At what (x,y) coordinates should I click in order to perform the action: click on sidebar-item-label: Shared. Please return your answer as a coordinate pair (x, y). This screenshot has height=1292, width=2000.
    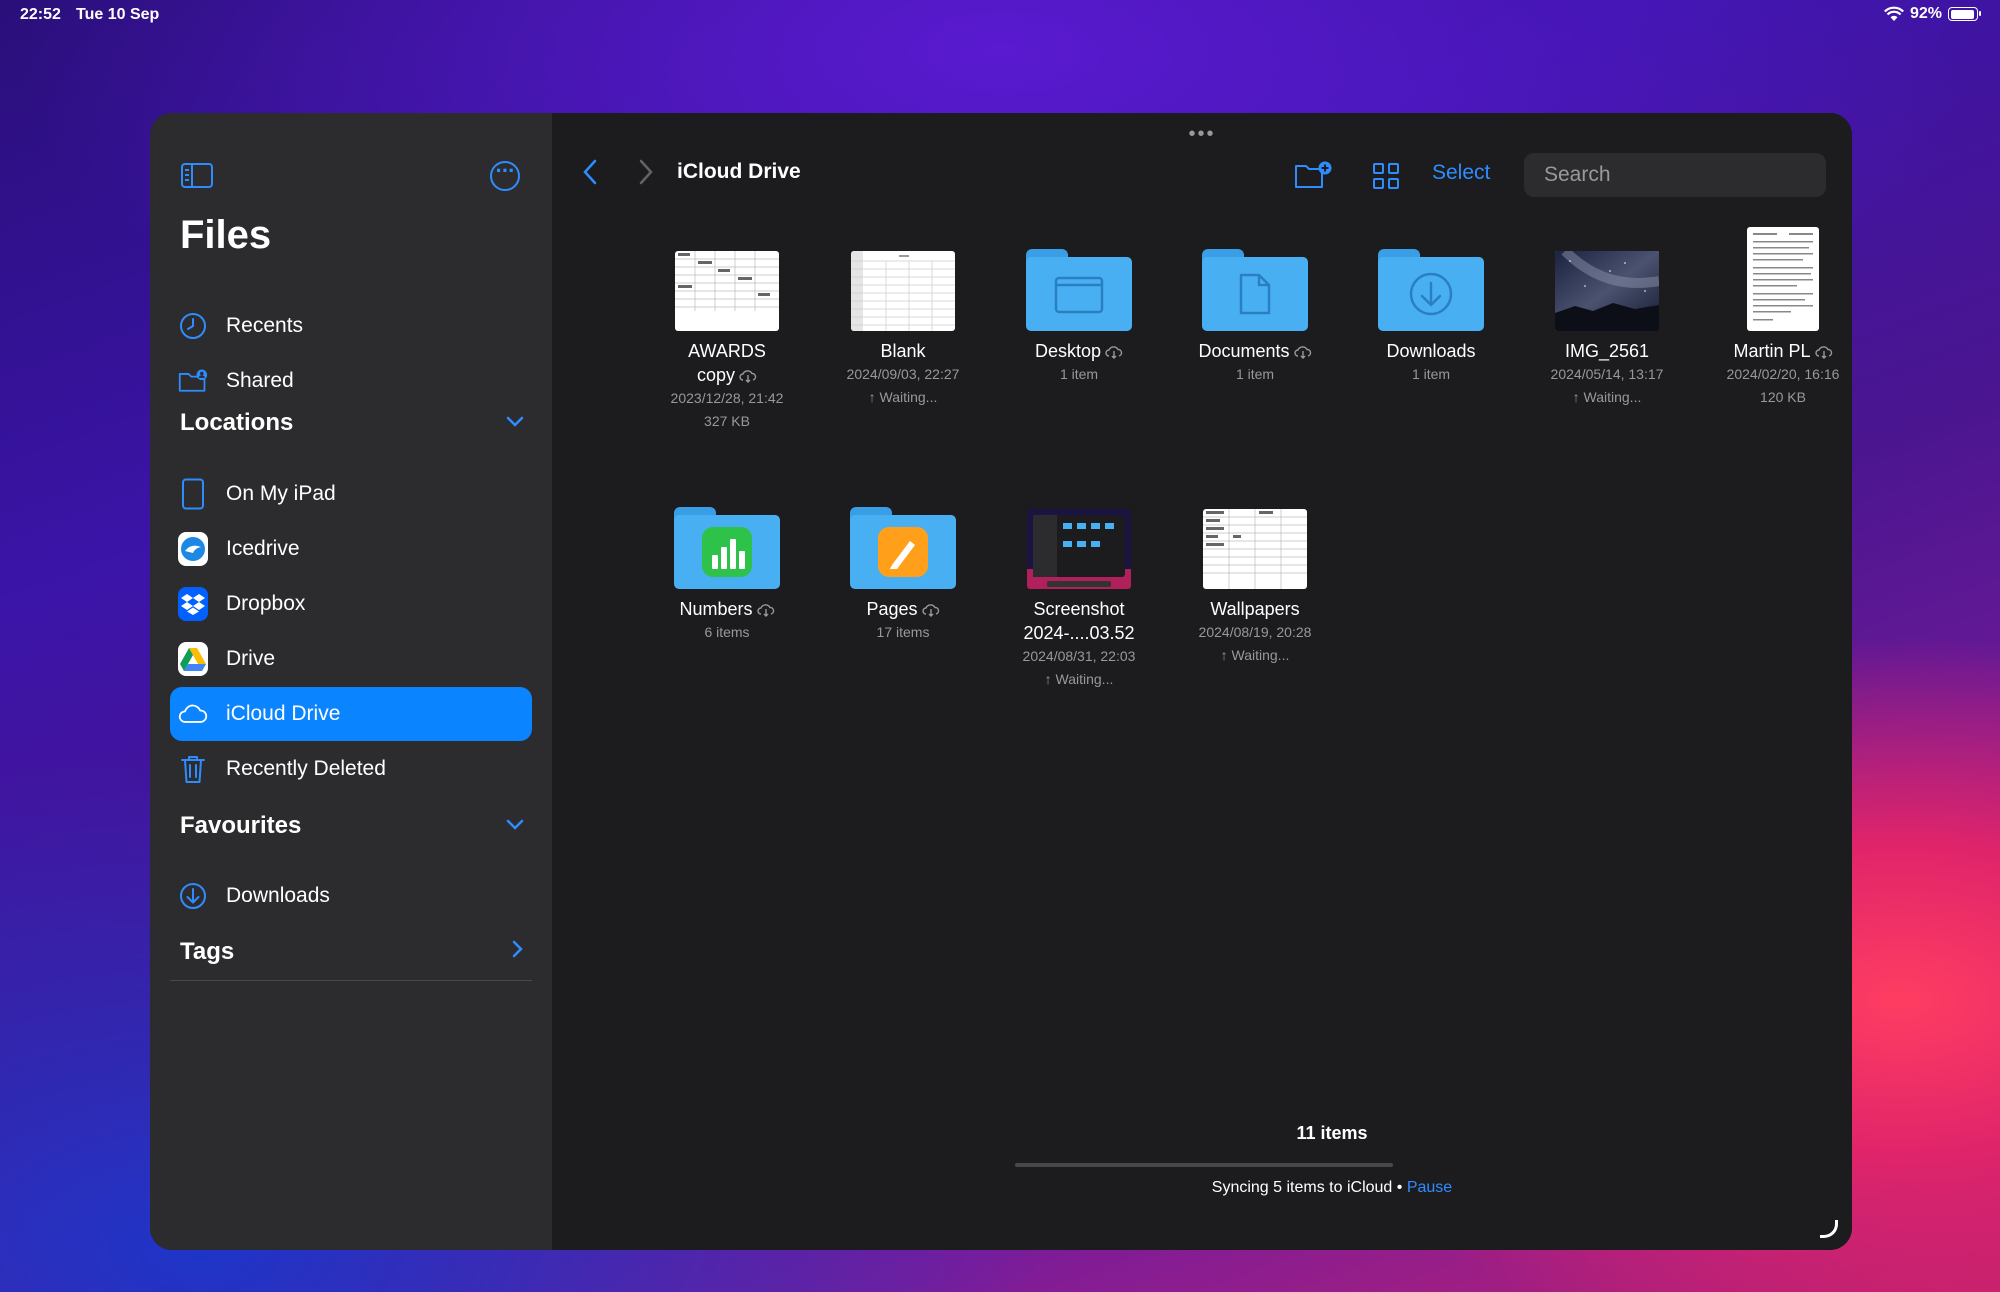
    Looking at the image, I should click on (260, 380).